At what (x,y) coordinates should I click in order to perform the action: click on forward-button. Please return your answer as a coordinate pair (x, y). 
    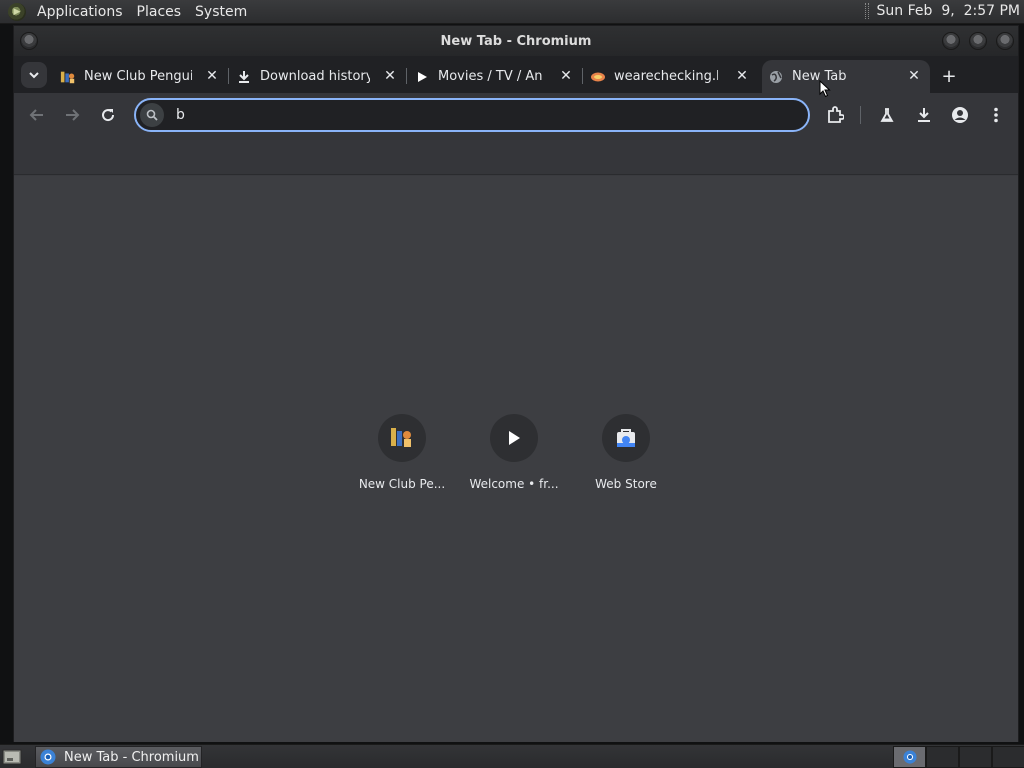
    Looking at the image, I should click on (72, 115).